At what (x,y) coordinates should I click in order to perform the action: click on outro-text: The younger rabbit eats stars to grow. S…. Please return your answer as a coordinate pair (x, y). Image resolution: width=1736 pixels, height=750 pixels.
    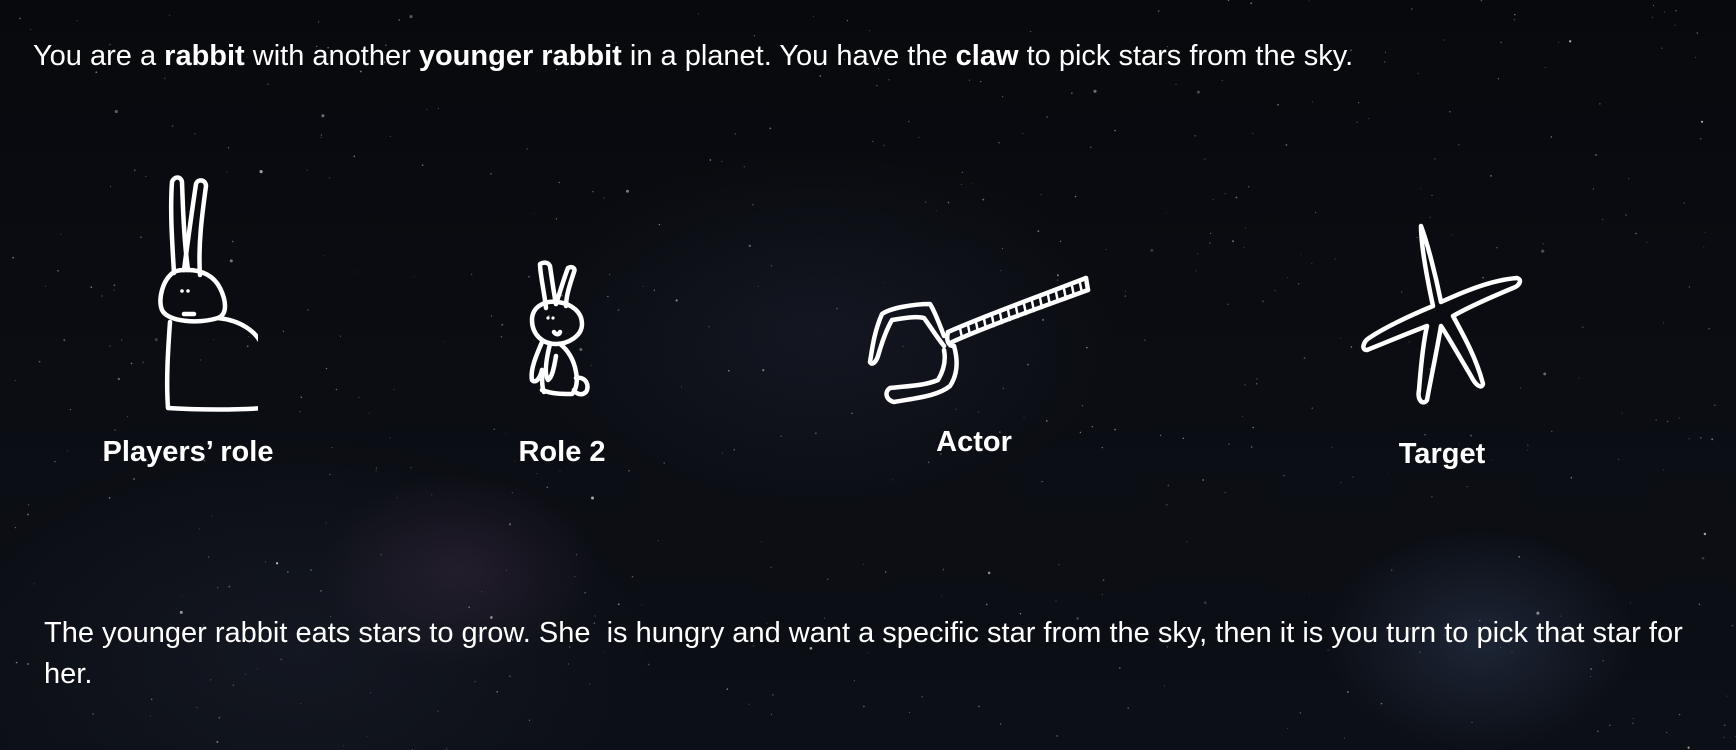
    Looking at the image, I should click on (867, 653).